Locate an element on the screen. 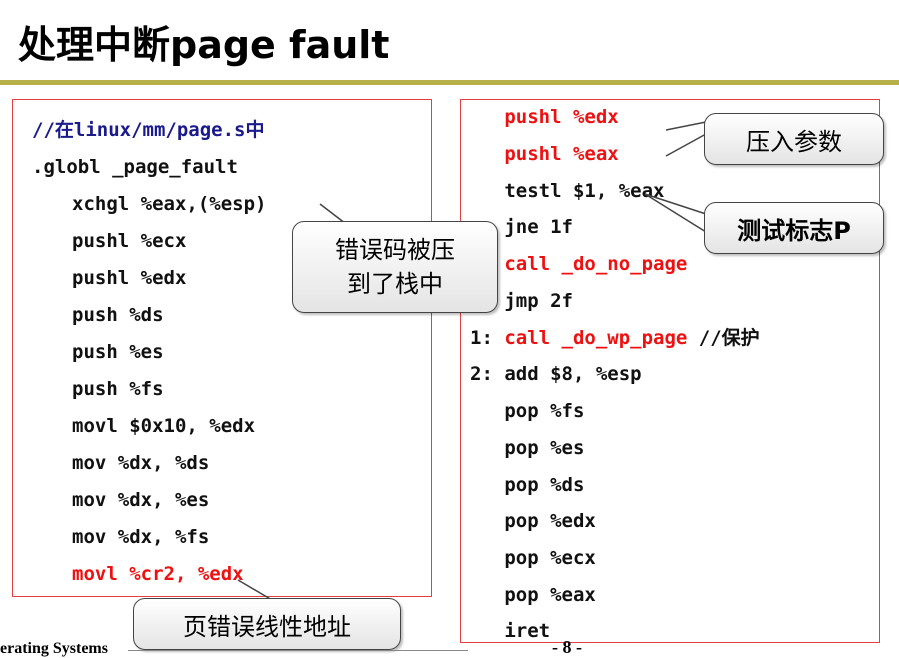  pointer-page-fault-addr is located at coordinates (255, 590).